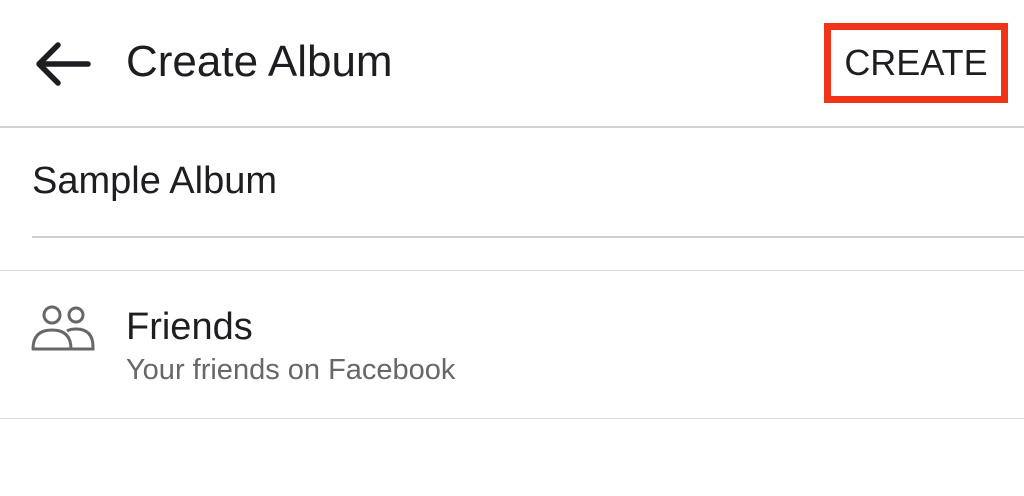  I want to click on album-name-input, so click(512, 181).